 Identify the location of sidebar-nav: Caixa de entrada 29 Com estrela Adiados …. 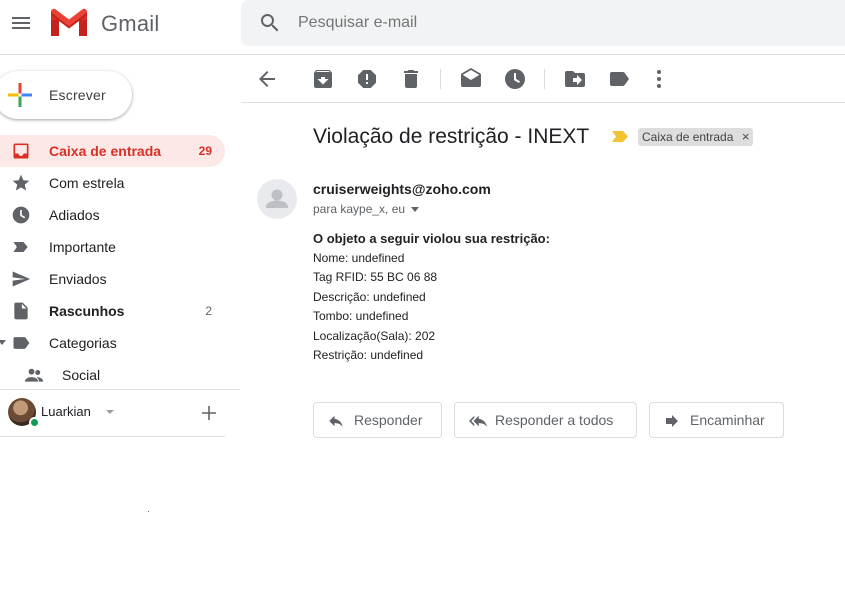
(120, 263).